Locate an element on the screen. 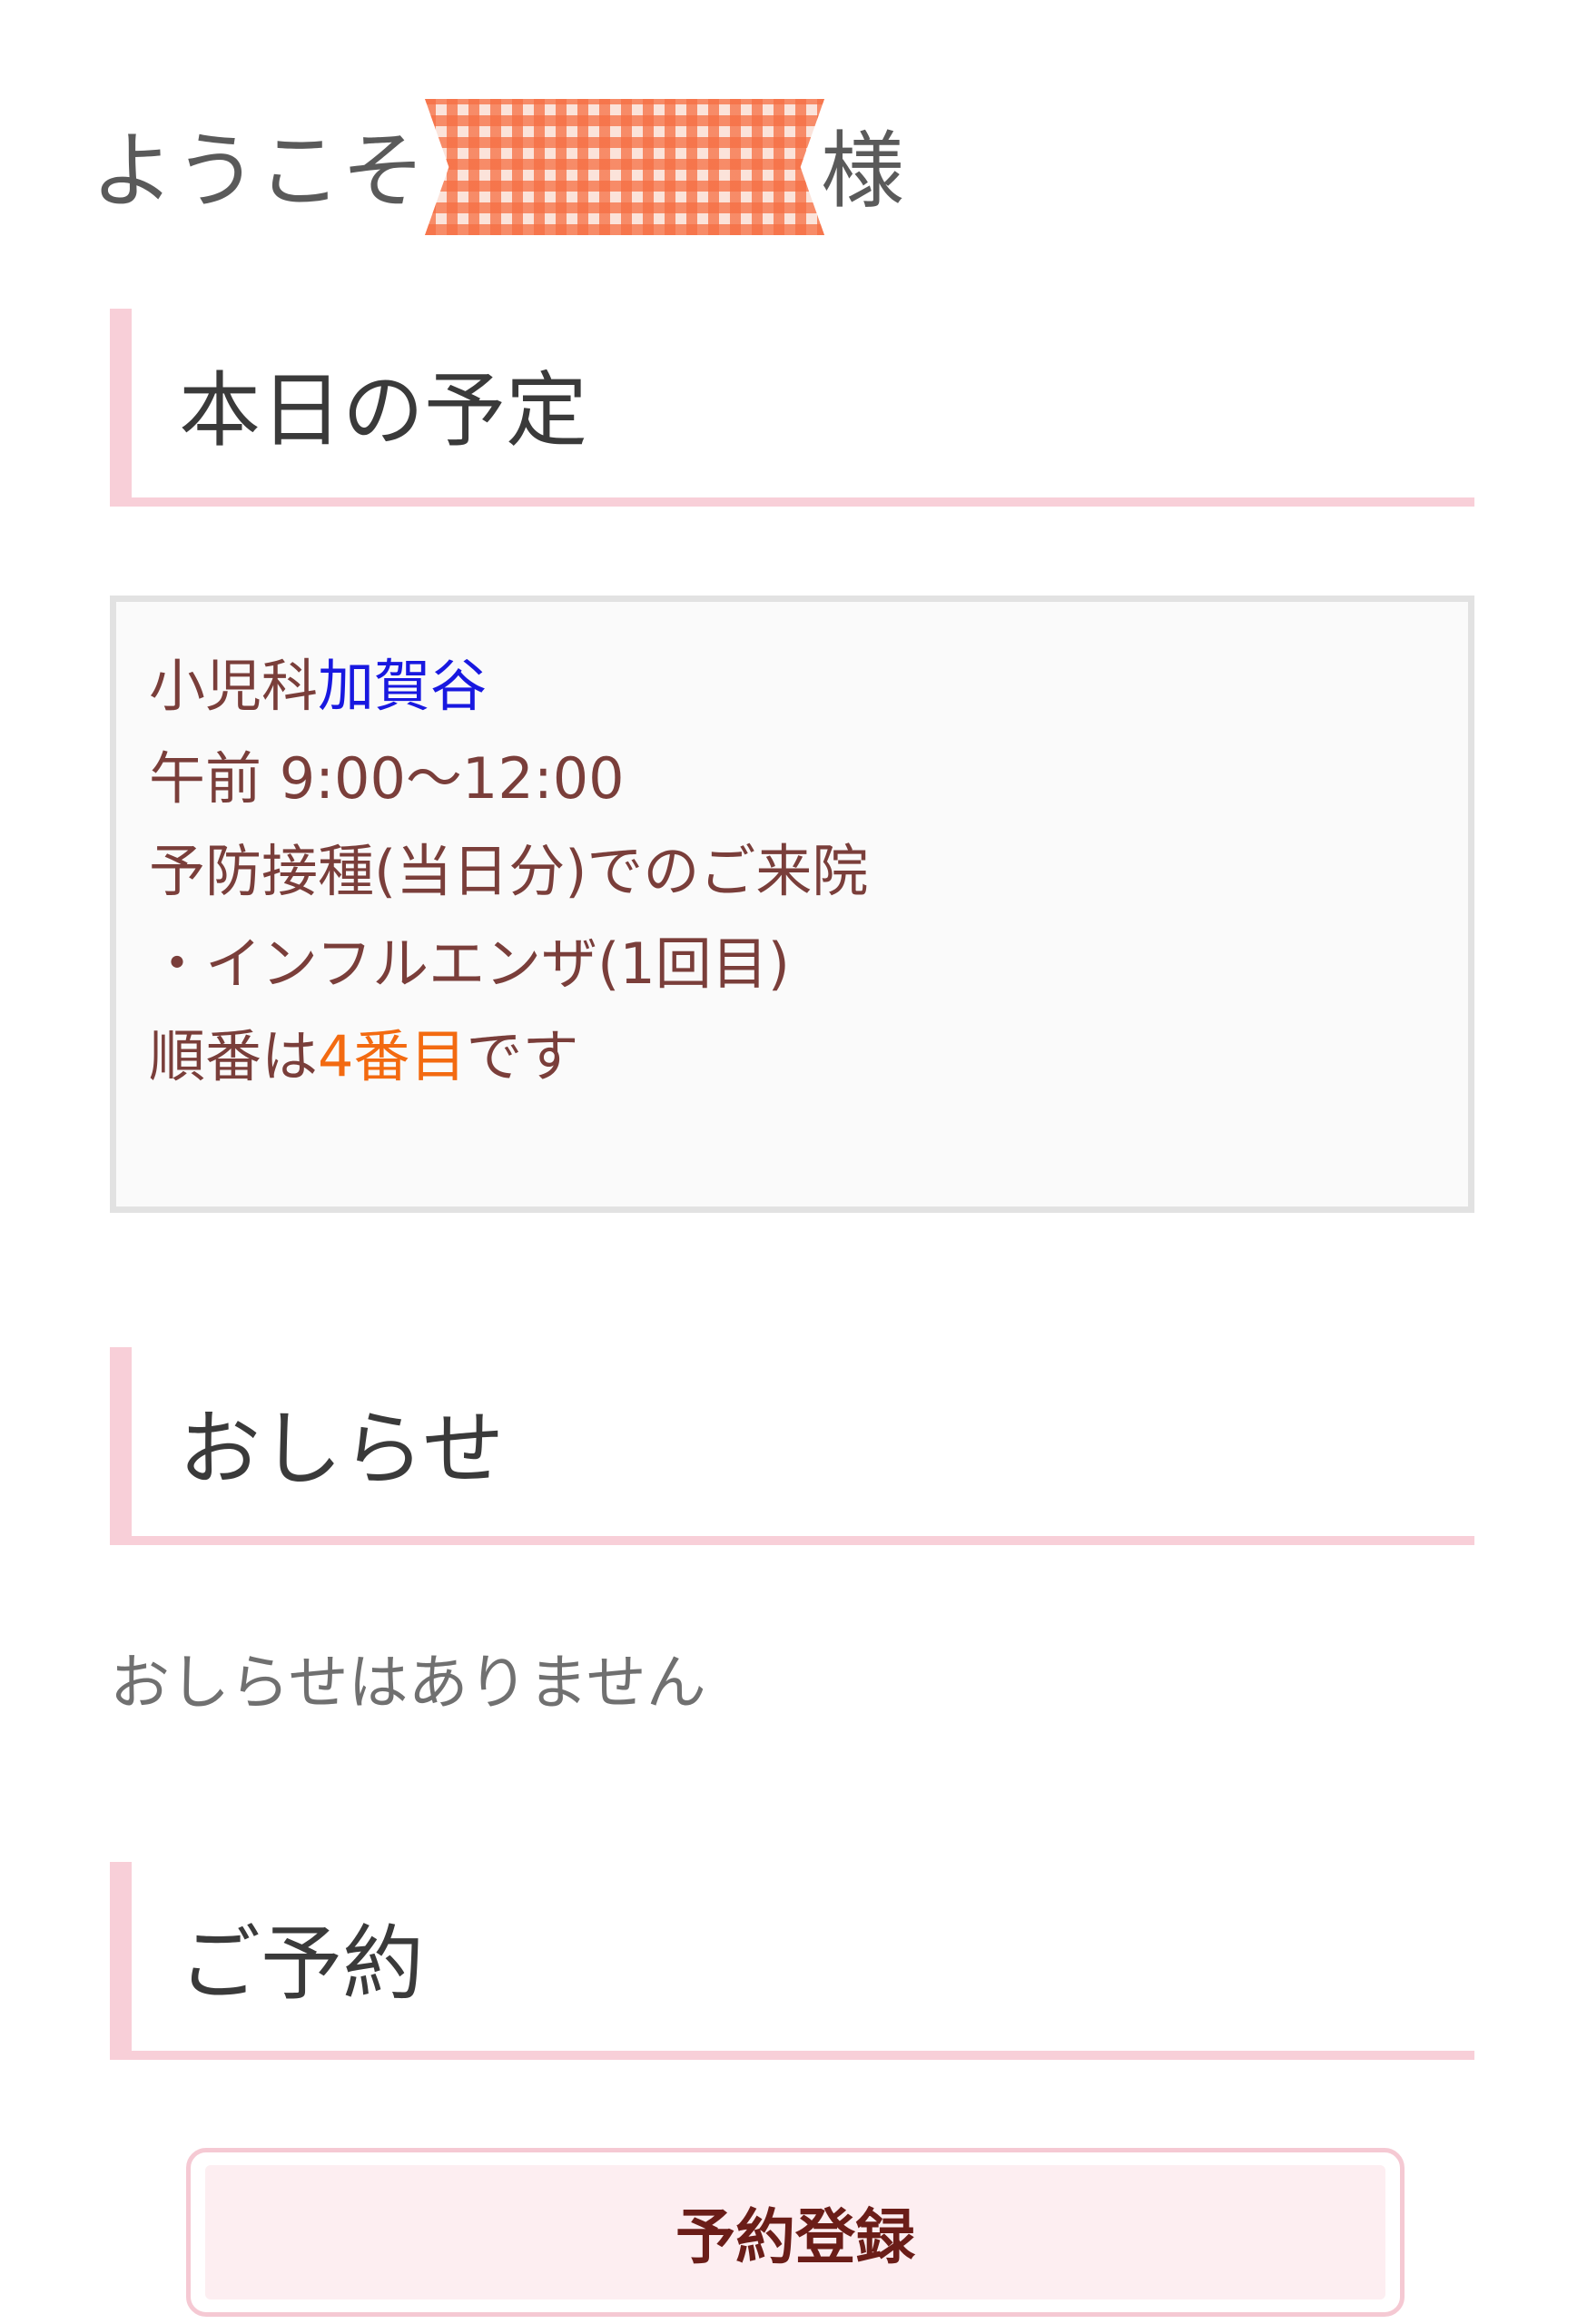 The image size is (1587, 2324). time-line: 午前 9:00〜12:00 is located at coordinates (387, 778).